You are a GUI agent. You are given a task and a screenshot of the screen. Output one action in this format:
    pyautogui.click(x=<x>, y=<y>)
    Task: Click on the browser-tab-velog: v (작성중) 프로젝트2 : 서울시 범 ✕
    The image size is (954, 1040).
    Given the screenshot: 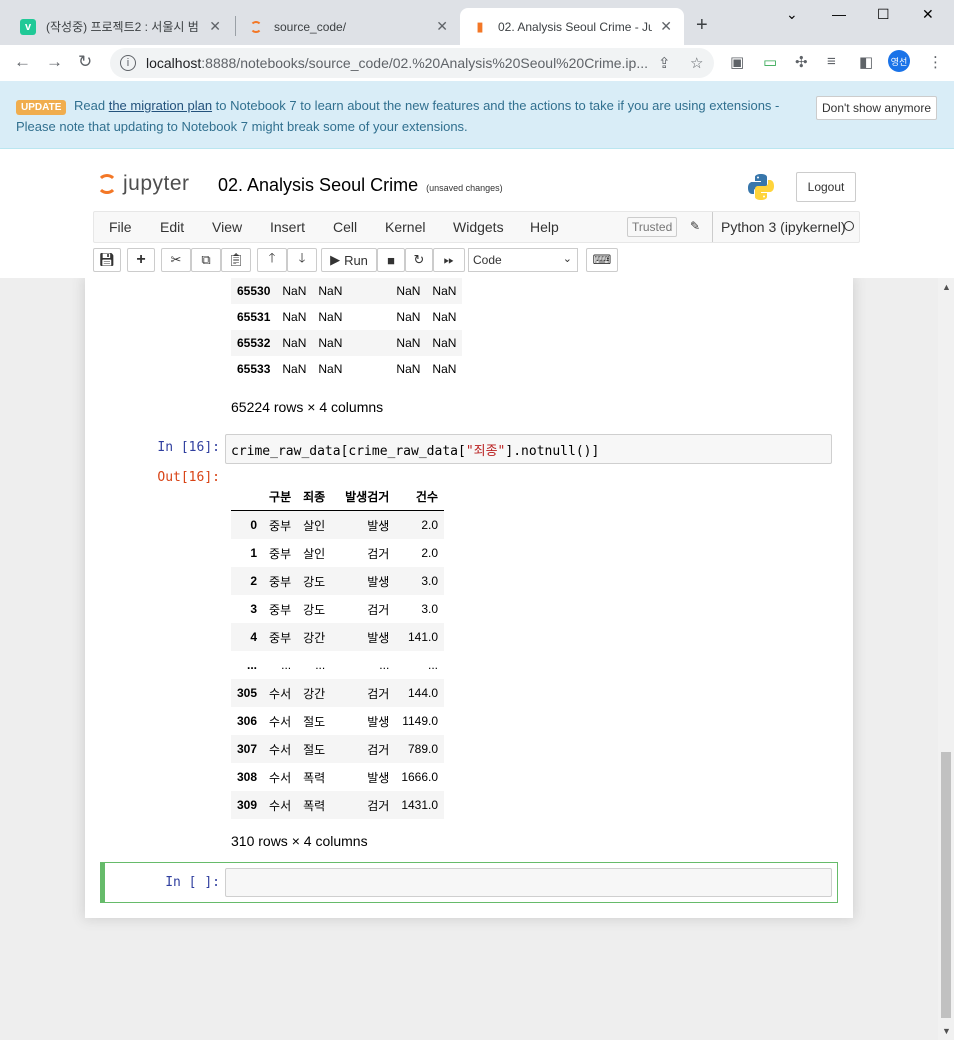 What is the action you would take?
    pyautogui.click(x=120, y=26)
    